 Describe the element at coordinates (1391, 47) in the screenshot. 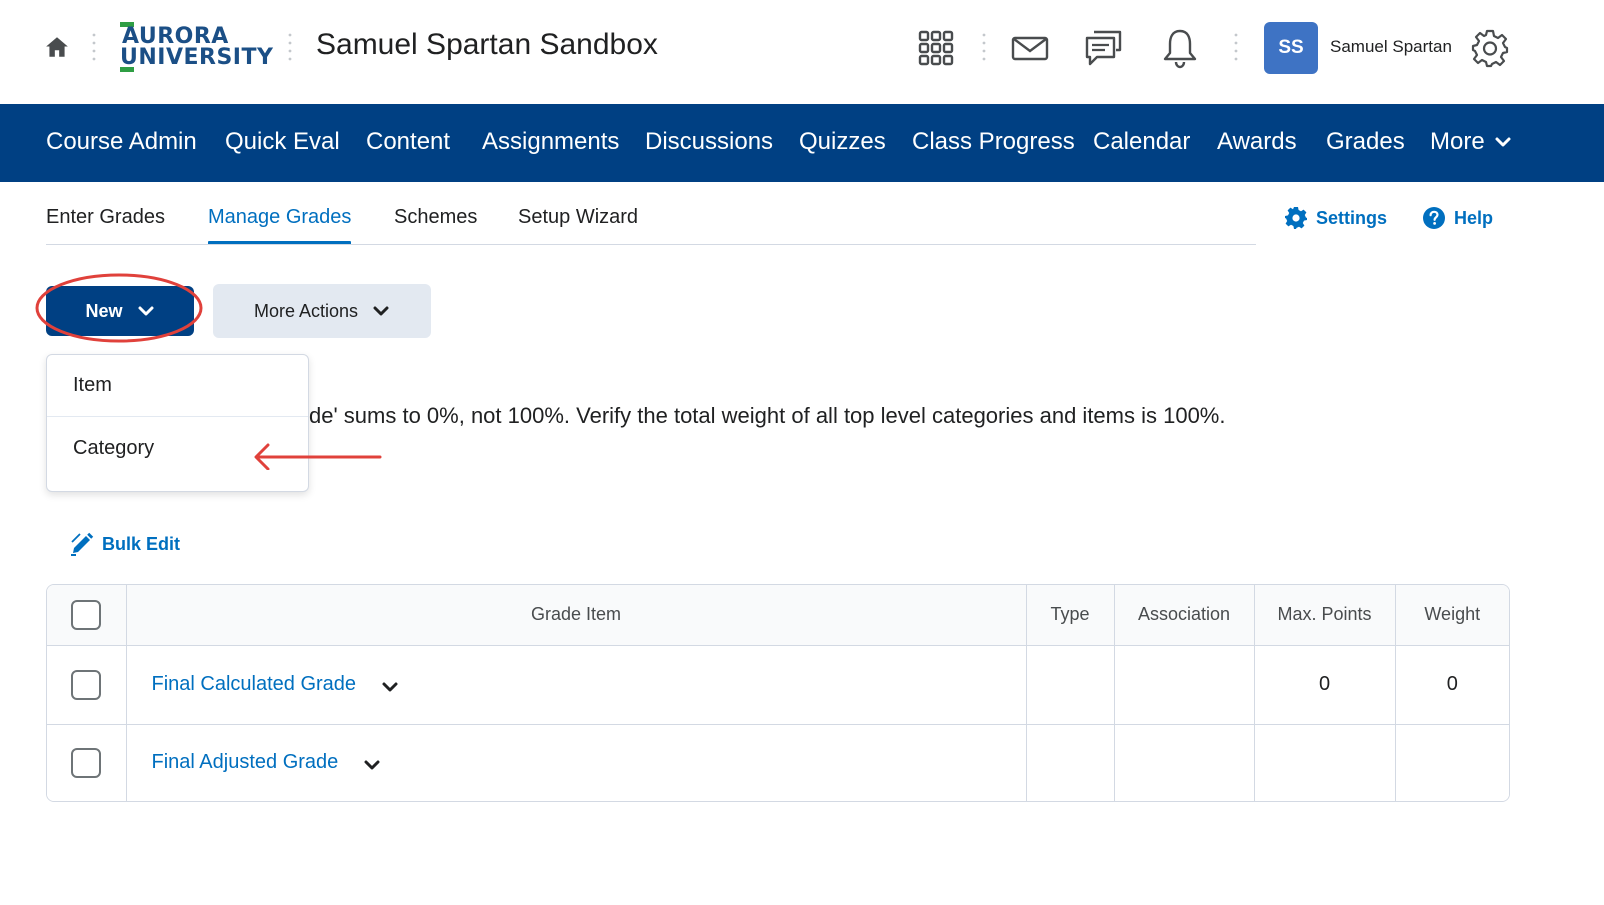

I see `user-name: Samuel Spartan` at that location.